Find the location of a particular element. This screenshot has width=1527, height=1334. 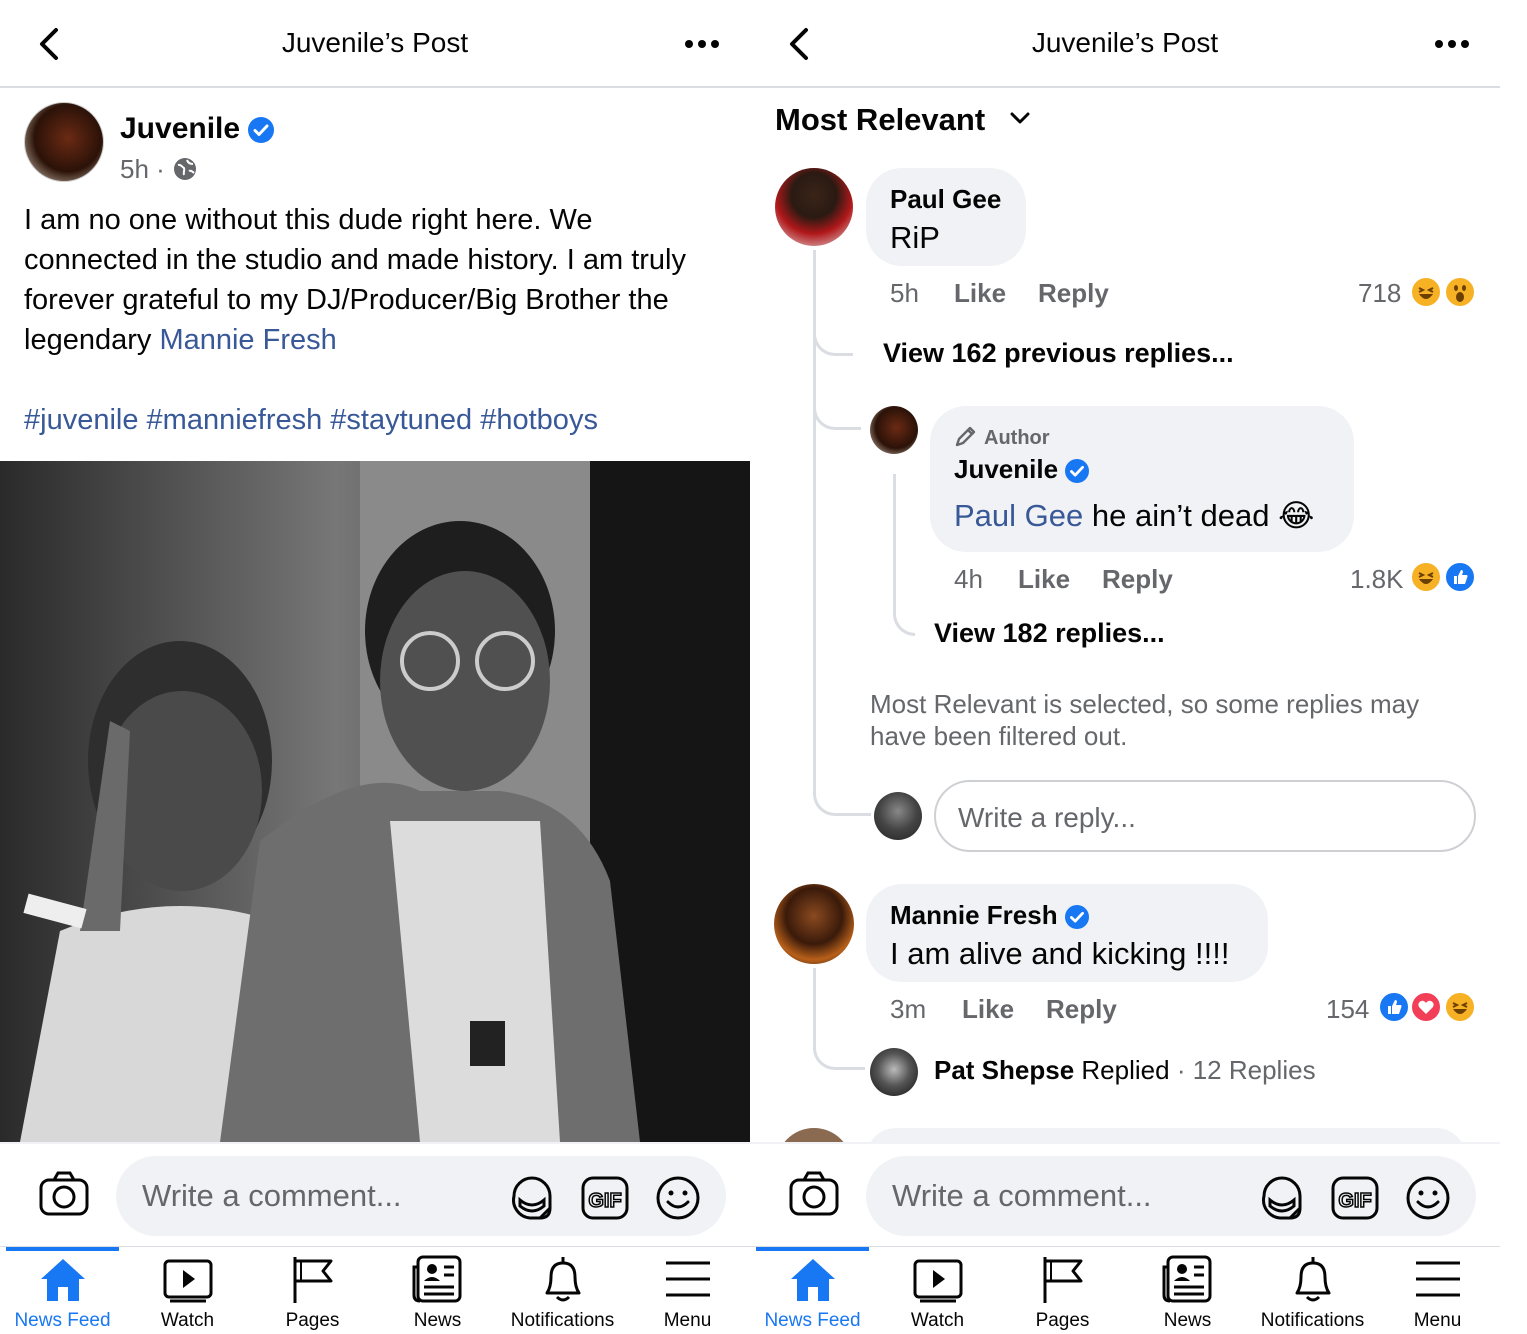

pencil-icon is located at coordinates (965, 436).